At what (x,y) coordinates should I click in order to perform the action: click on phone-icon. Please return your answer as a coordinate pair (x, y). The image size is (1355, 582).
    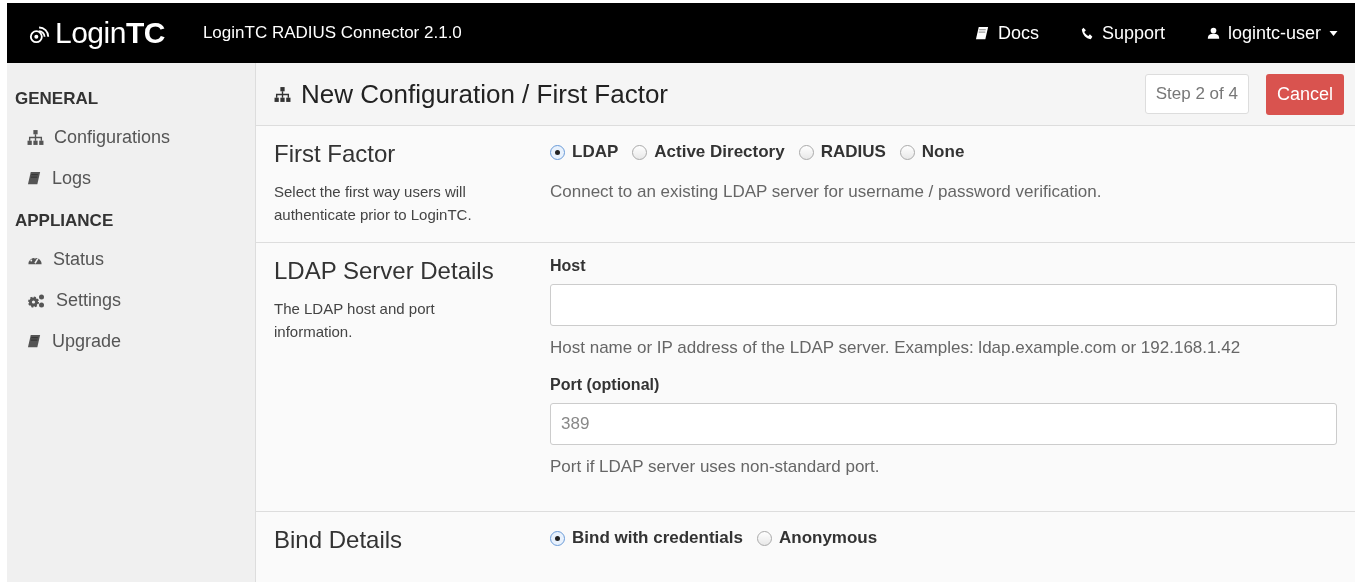
    Looking at the image, I should click on (1087, 33).